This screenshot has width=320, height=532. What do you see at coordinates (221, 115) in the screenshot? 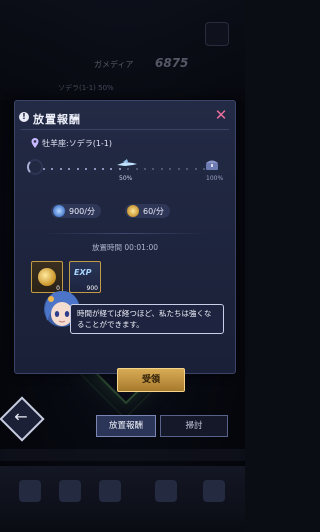
I see `close-icon: ✕` at bounding box center [221, 115].